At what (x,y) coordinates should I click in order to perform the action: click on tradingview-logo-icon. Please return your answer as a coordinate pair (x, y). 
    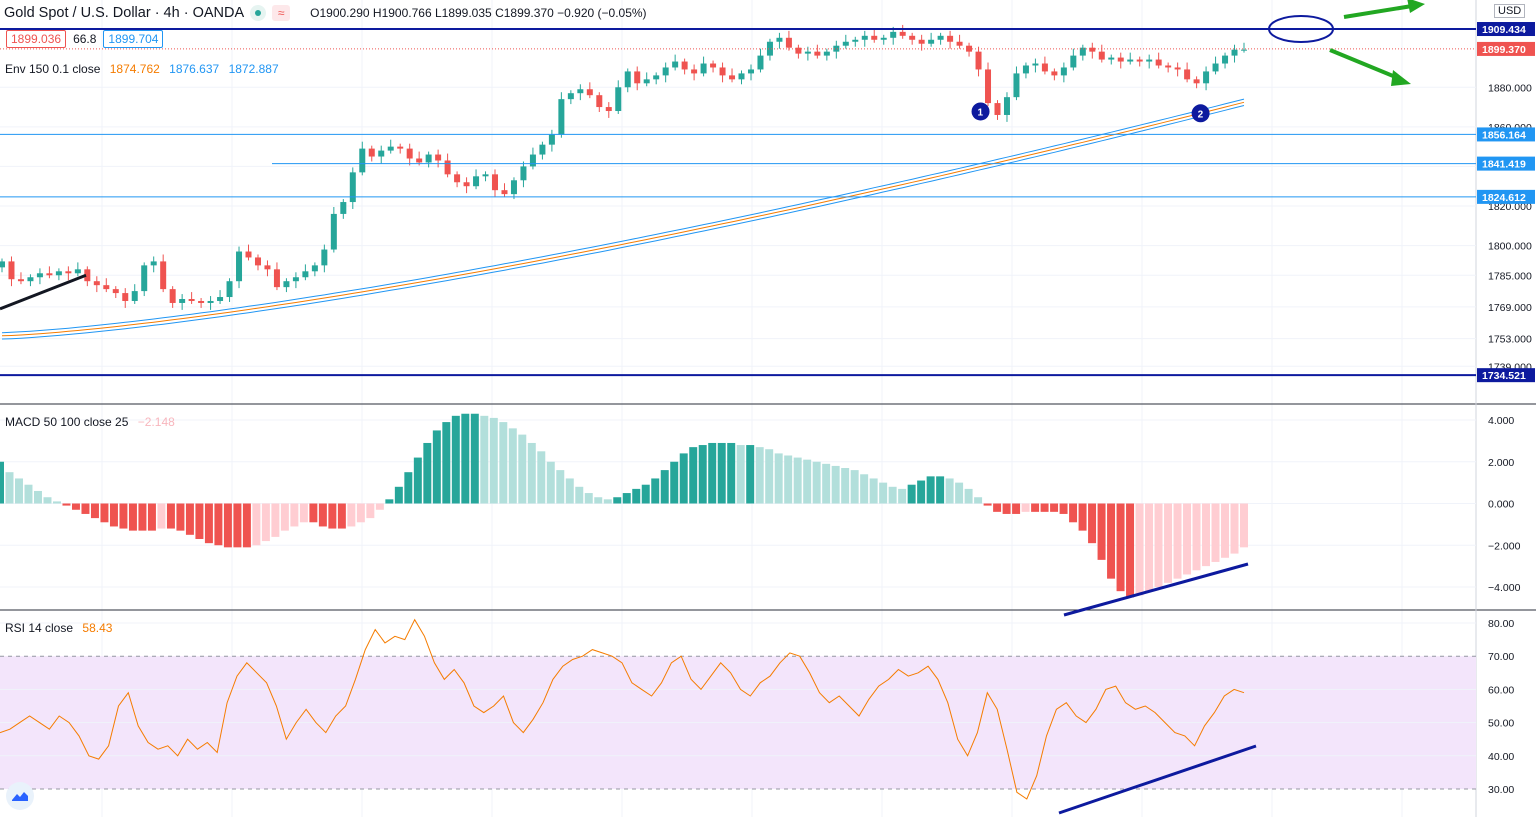
    Looking at the image, I should click on (20, 796).